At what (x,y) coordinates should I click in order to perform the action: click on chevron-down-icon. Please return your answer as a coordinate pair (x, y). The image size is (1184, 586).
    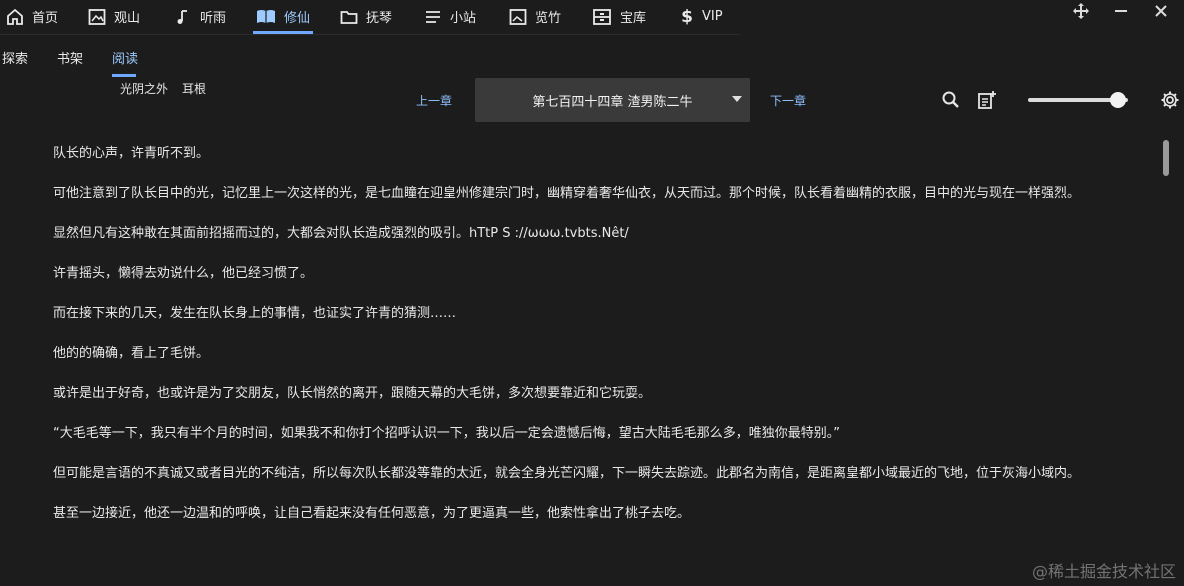
    Looking at the image, I should click on (737, 99).